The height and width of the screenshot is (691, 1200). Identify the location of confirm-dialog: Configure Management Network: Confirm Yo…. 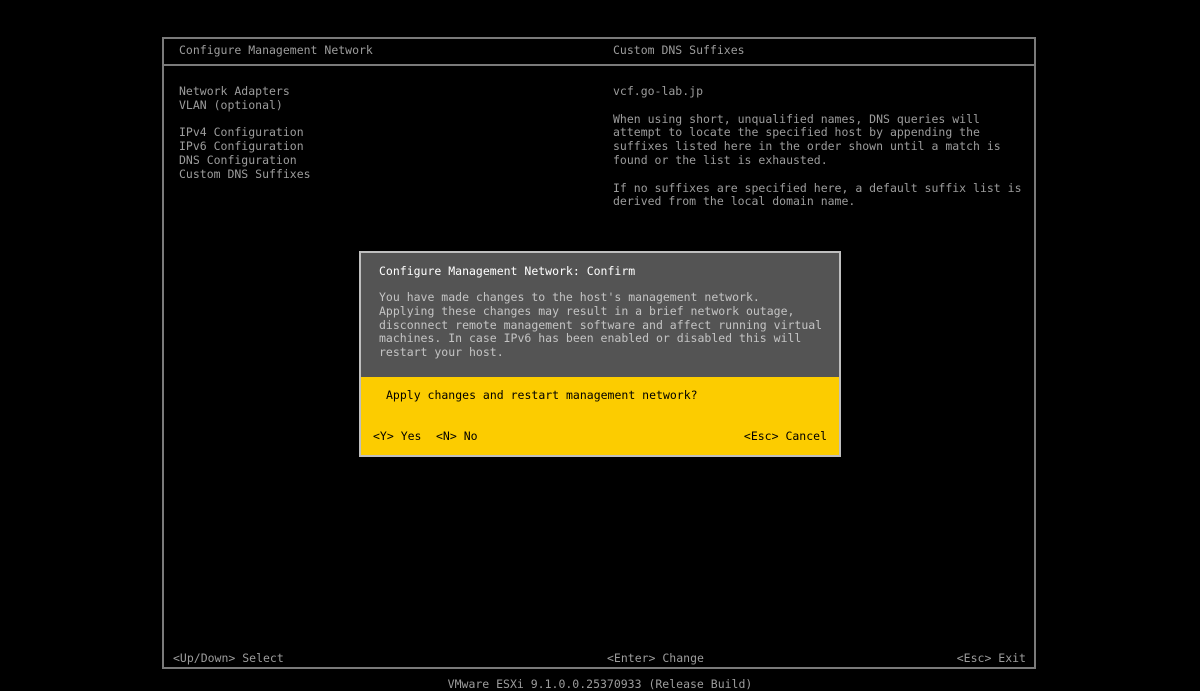
(600, 354).